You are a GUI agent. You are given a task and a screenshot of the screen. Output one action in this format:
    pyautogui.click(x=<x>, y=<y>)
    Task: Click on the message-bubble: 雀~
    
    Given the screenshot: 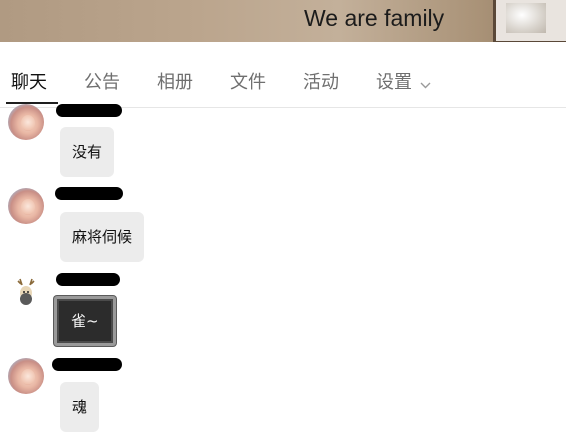 What is the action you would take?
    pyautogui.click(x=85, y=321)
    